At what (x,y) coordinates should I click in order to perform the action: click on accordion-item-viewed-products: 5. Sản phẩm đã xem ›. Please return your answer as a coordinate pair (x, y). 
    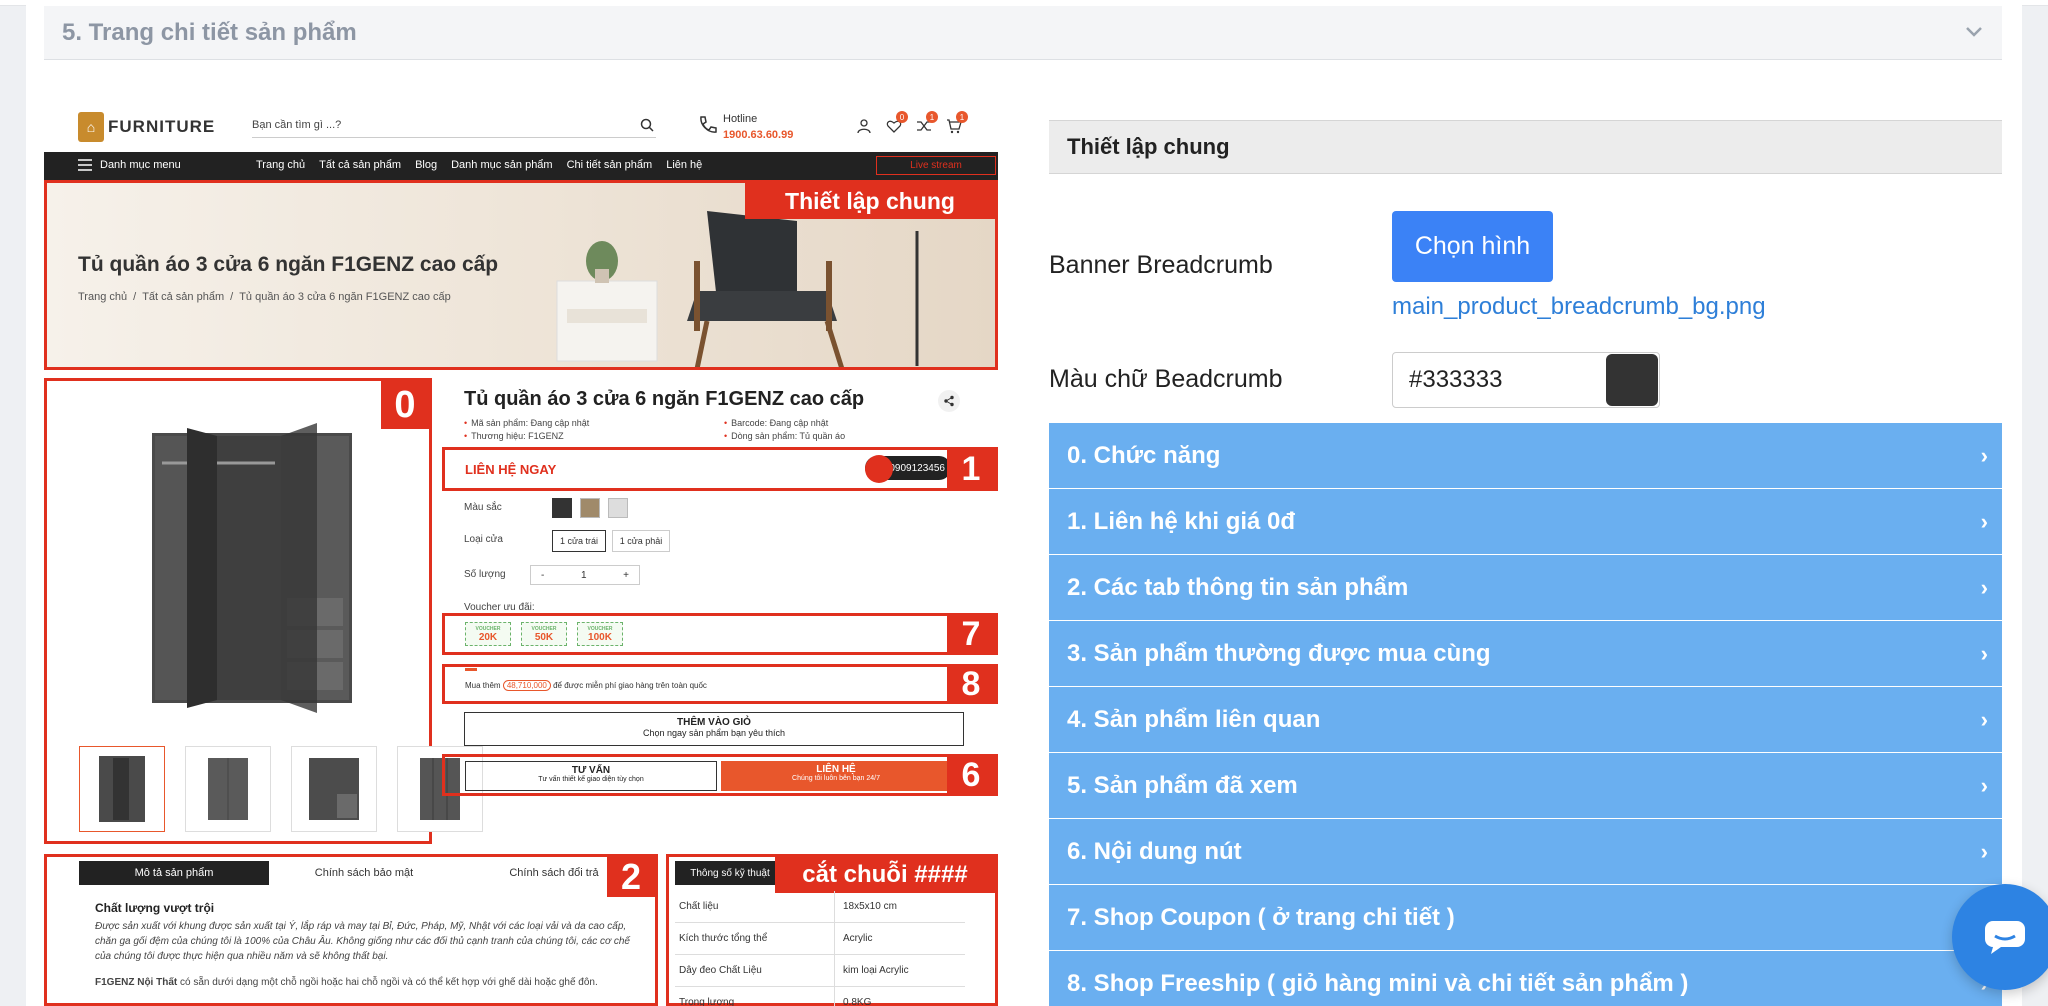
    Looking at the image, I should click on (1525, 786).